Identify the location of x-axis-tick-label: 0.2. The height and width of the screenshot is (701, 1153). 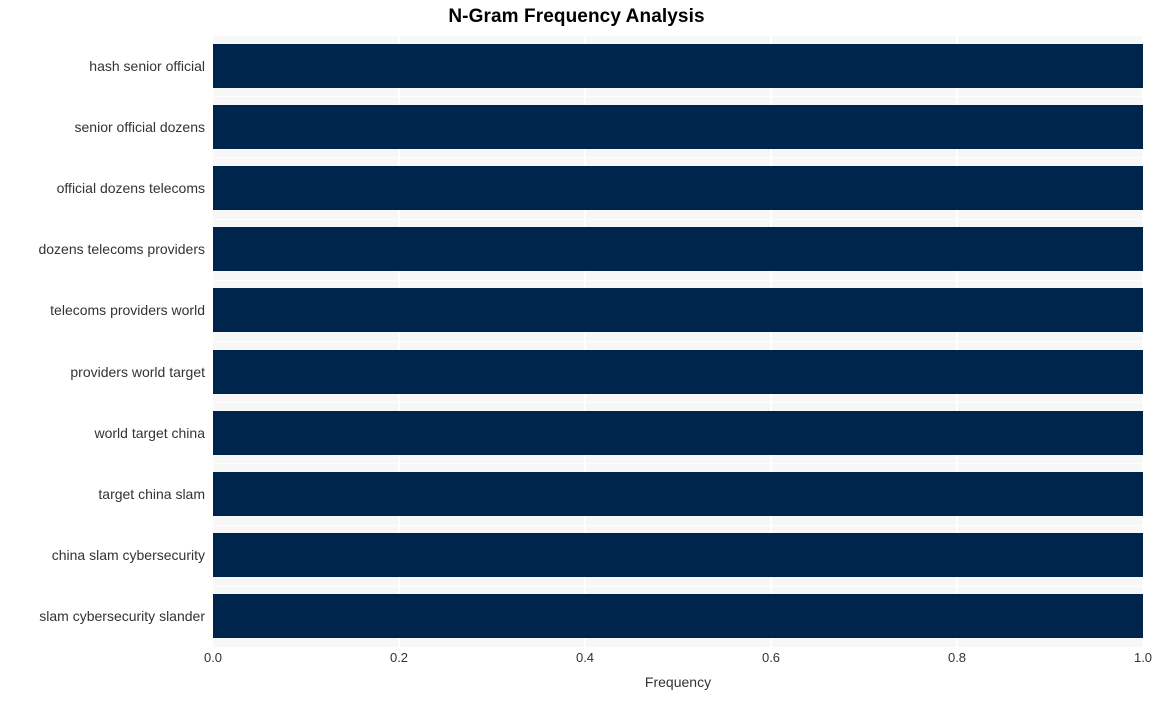
(399, 657).